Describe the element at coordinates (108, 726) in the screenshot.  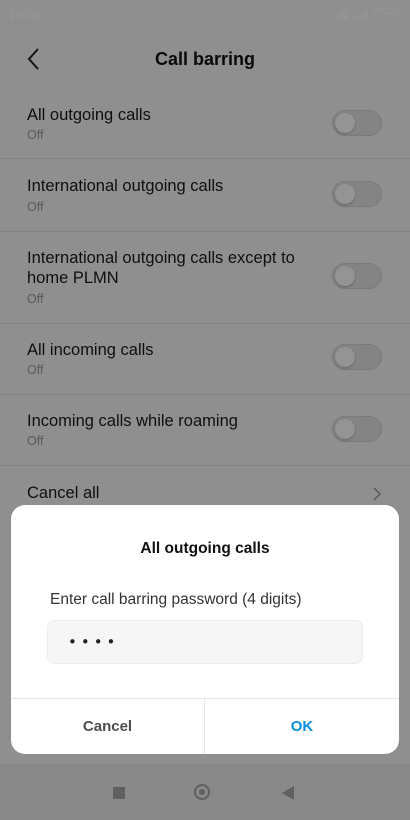
I see `cancel-button: Cancel` at that location.